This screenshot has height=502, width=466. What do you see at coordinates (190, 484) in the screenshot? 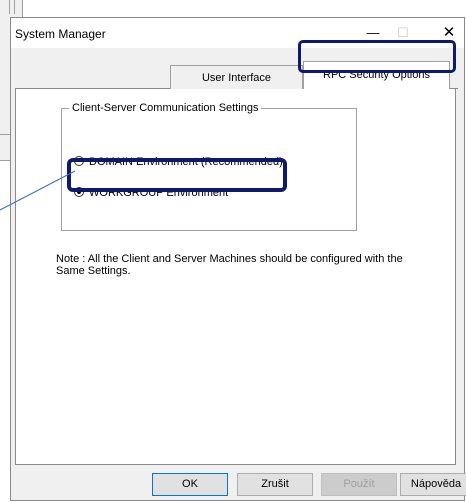
I see `ok-button: OK` at bounding box center [190, 484].